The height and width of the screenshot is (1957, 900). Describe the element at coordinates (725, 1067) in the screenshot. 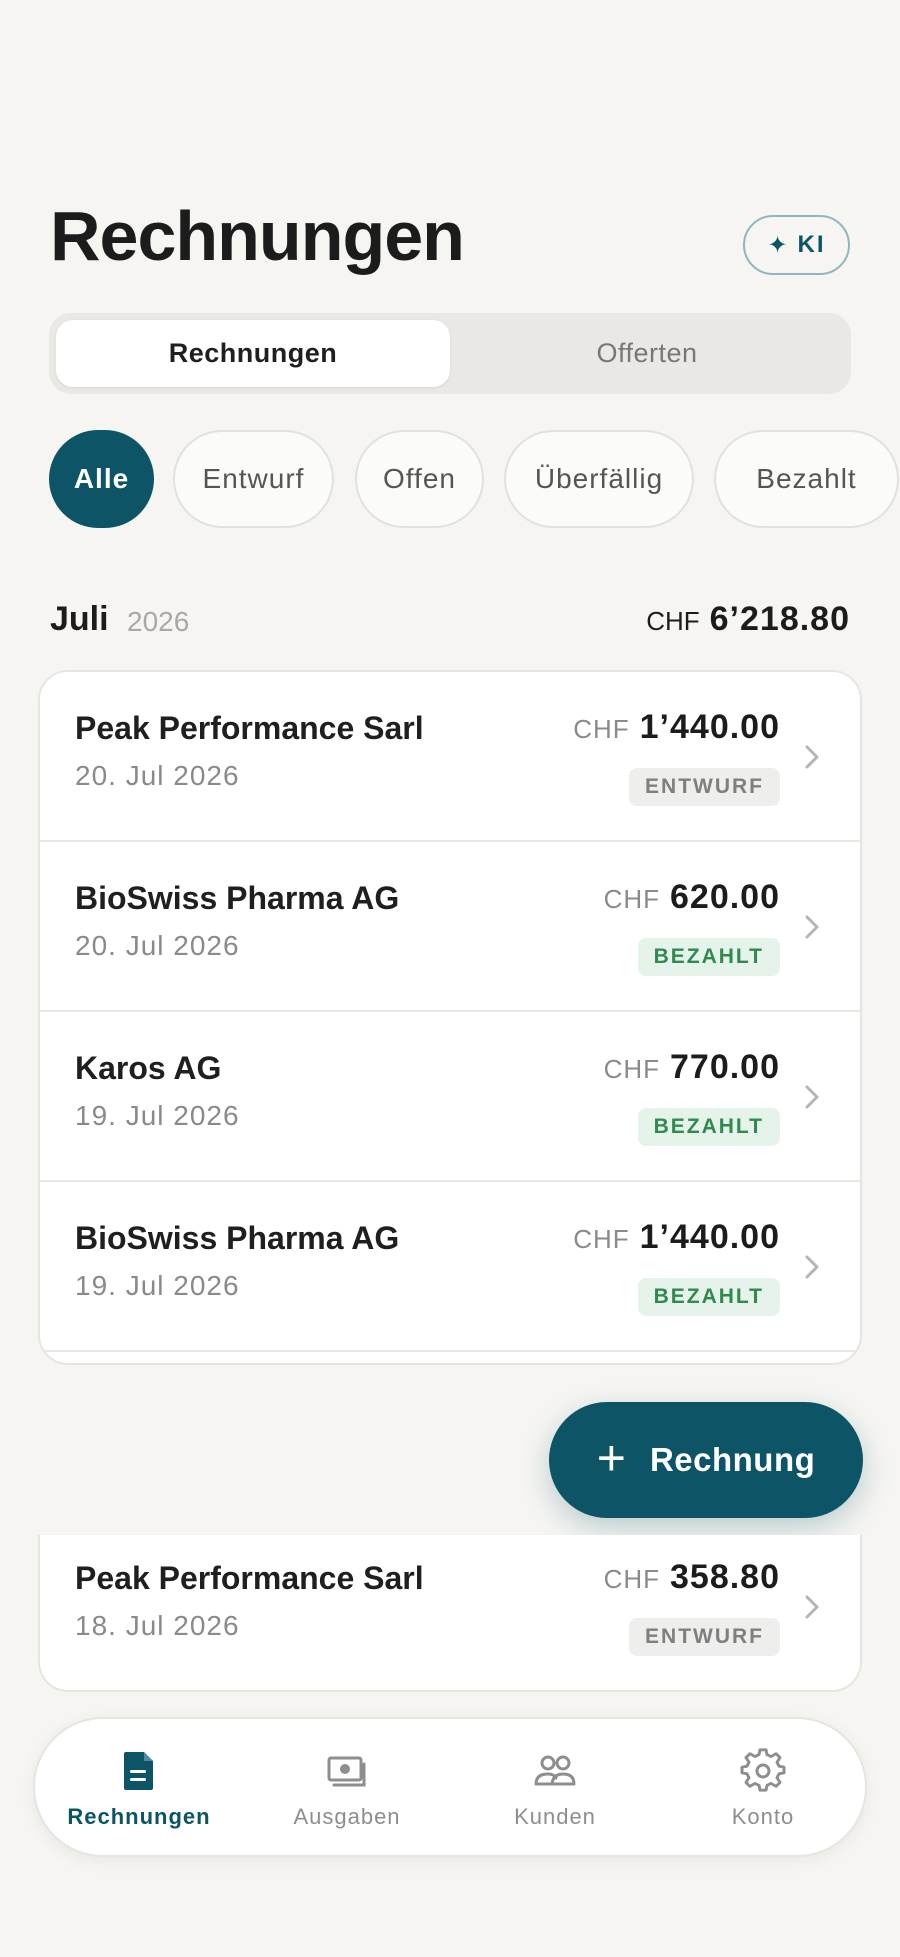

I see `invoice-amount-value: 770.00` at that location.